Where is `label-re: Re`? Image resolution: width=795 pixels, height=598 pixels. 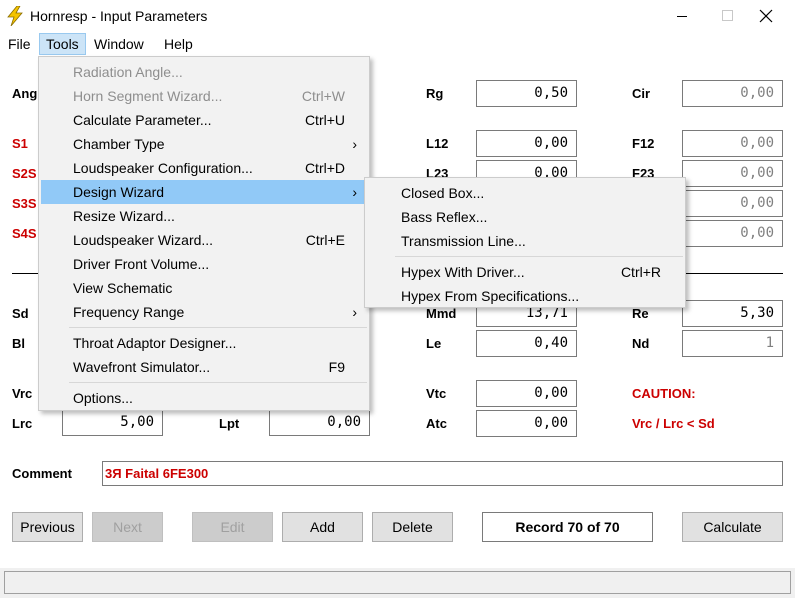
label-re: Re is located at coordinates (640, 313).